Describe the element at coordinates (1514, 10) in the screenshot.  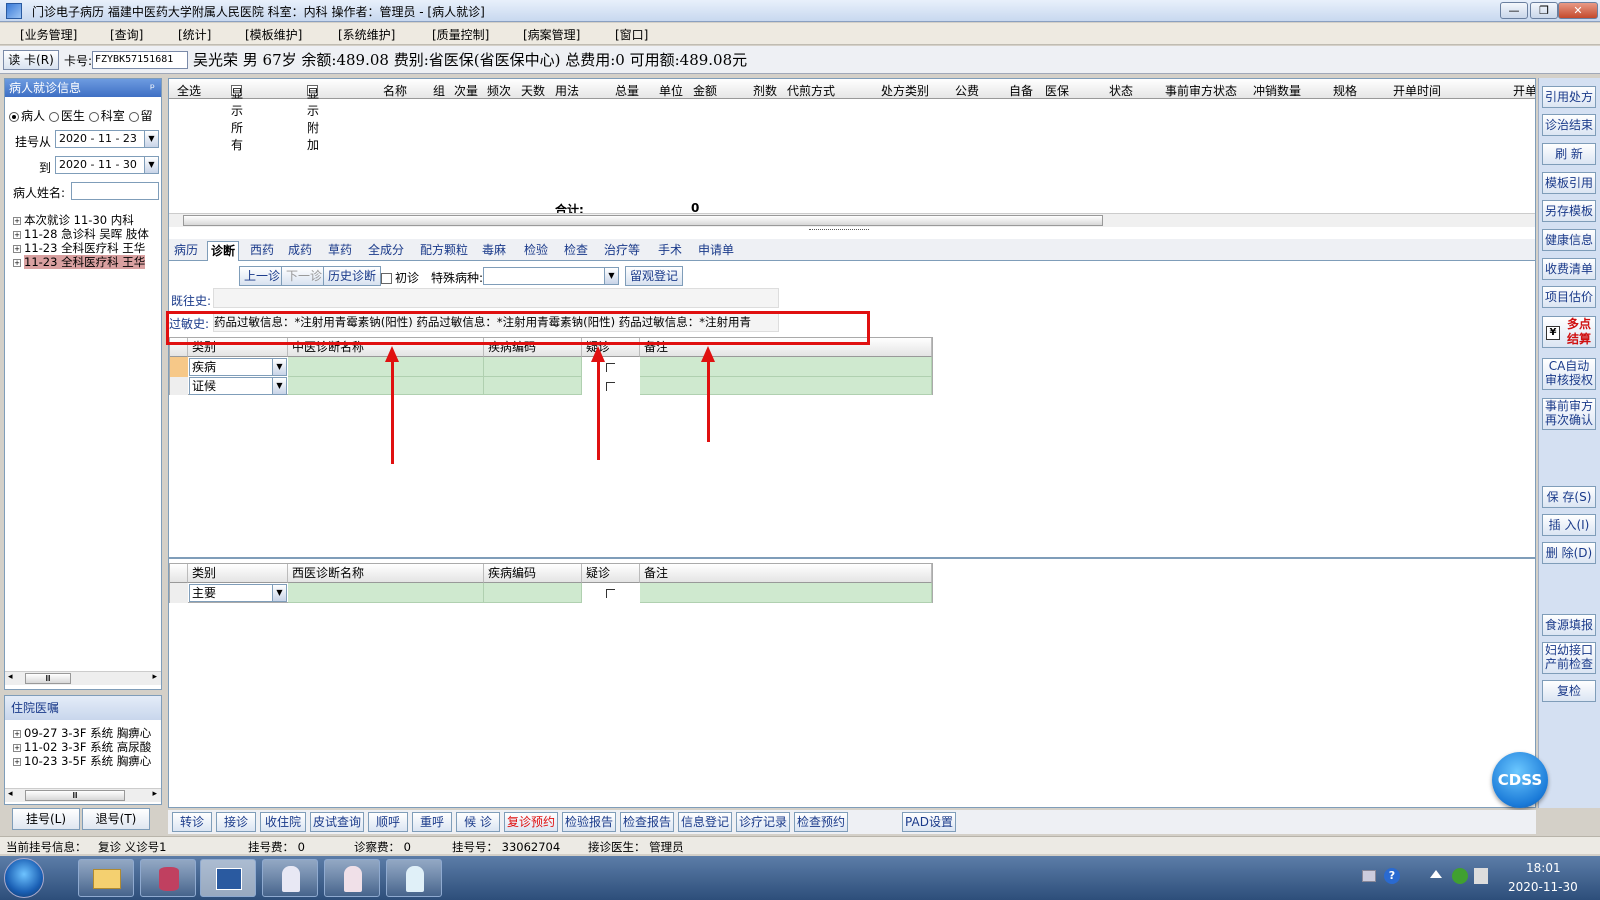
I see `minimize-button: —` at that location.